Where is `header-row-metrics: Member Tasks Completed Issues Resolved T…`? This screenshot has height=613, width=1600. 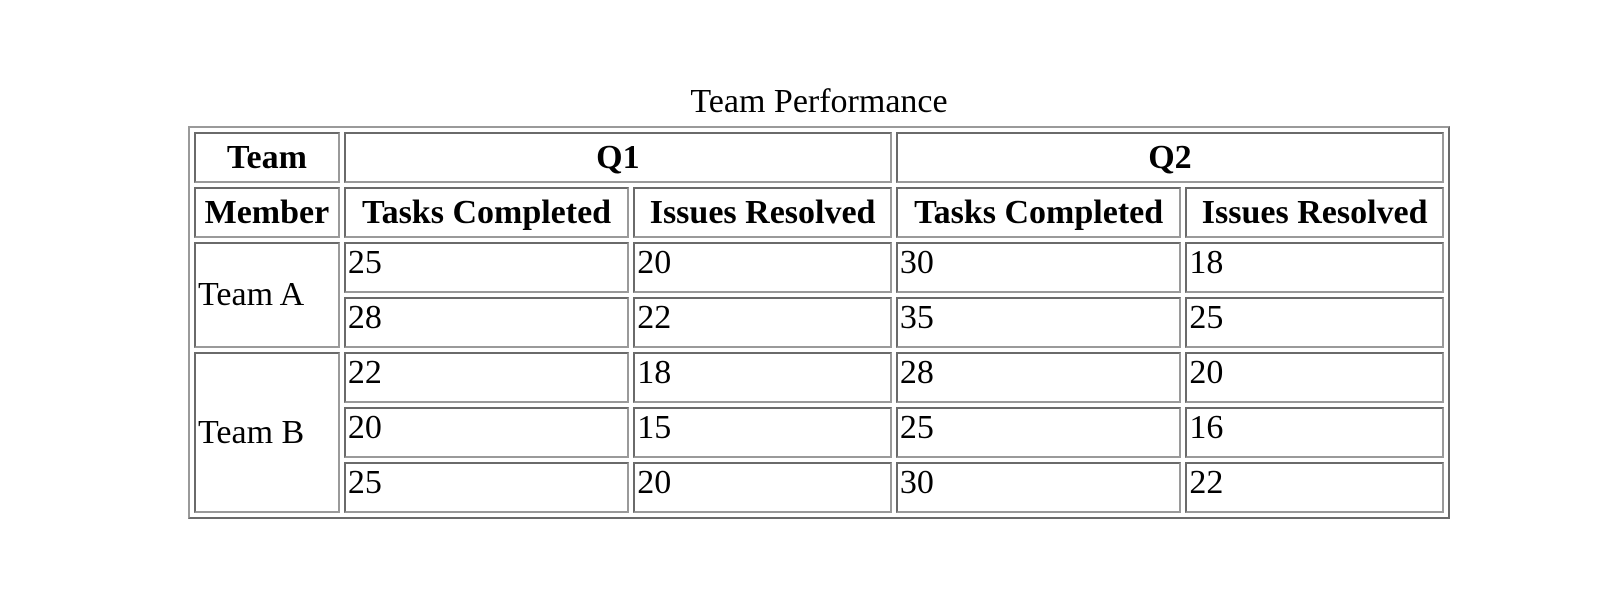
header-row-metrics: Member Tasks Completed Issues Resolved T… is located at coordinates (819, 212).